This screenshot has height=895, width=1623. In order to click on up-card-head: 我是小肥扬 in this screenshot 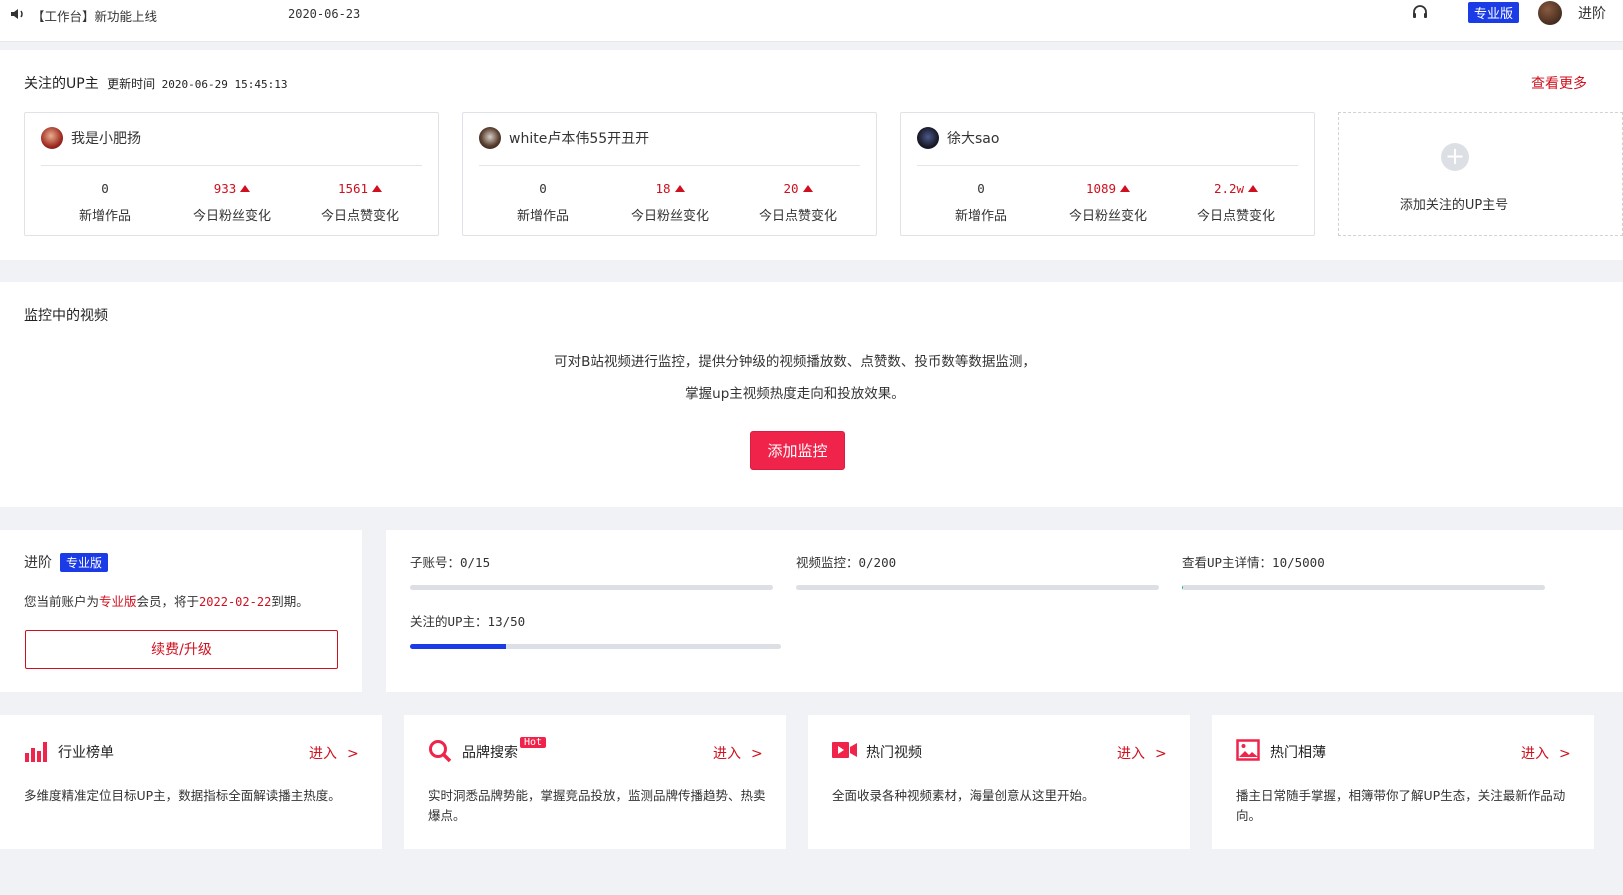, I will do `click(91, 138)`.